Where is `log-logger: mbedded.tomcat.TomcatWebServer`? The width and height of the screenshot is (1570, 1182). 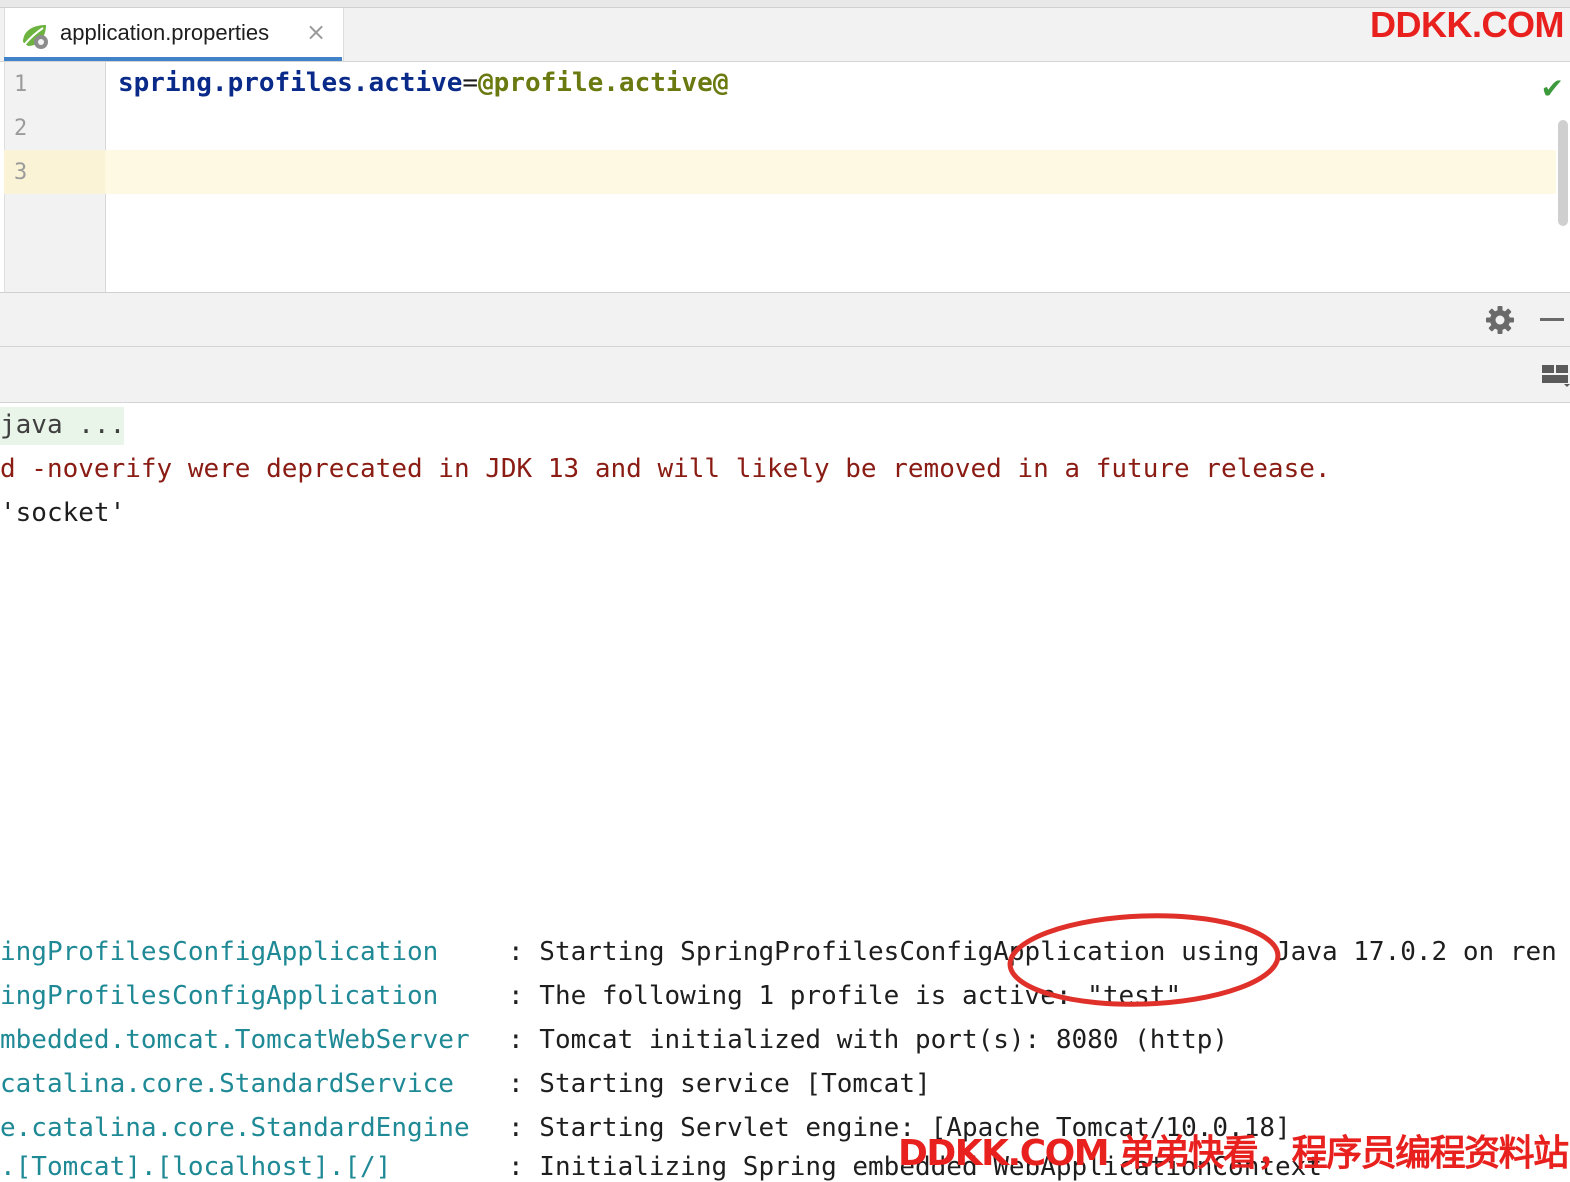 log-logger: mbedded.tomcat.TomcatWebServer is located at coordinates (235, 1040).